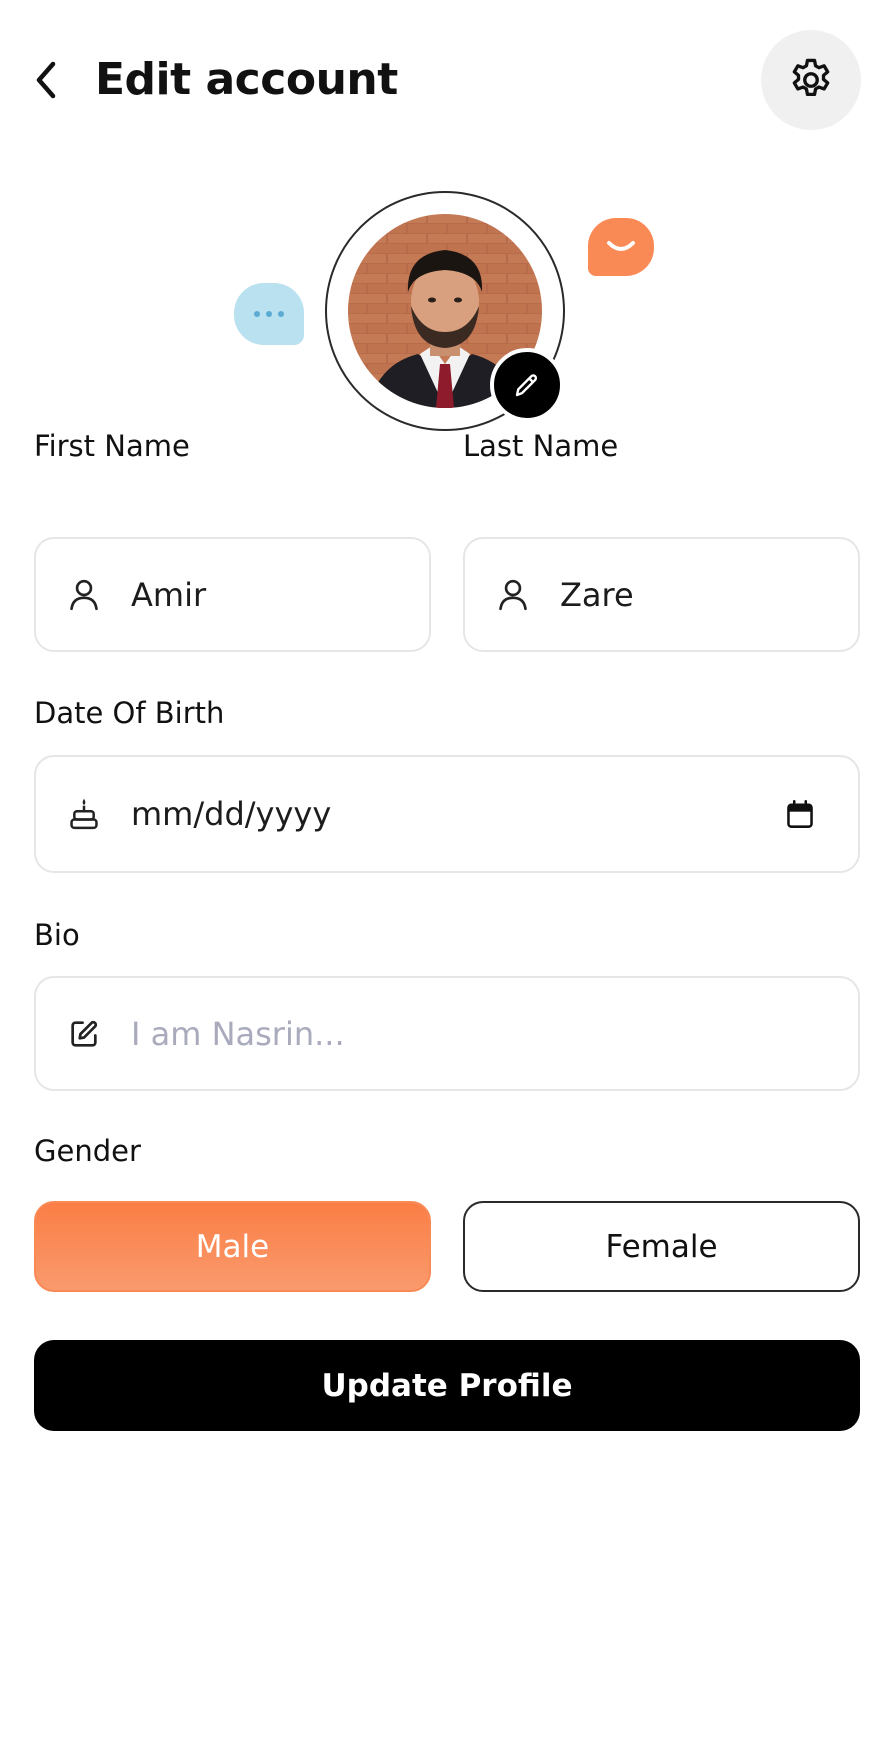 This screenshot has width=888, height=1760. What do you see at coordinates (444, 80) in the screenshot?
I see `header: Edit account` at bounding box center [444, 80].